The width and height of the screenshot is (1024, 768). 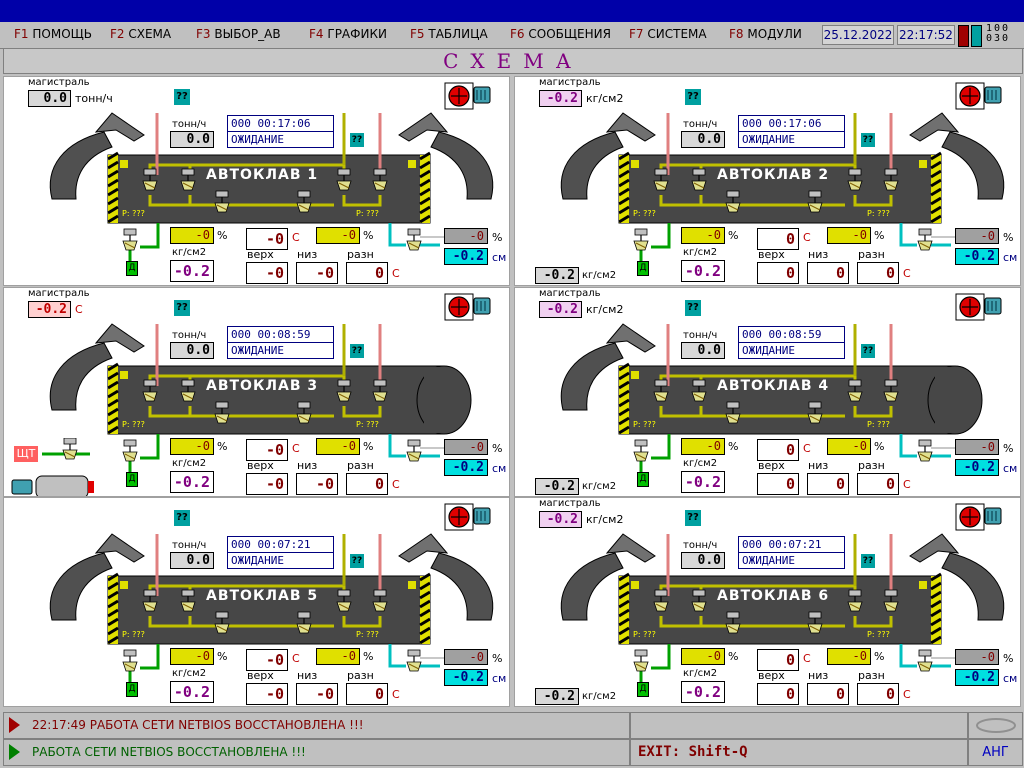 What do you see at coordinates (280, 342) in the screenshot?
I see `process-timer: 000 00:08:59 ОЖИДАНИЕ` at bounding box center [280, 342].